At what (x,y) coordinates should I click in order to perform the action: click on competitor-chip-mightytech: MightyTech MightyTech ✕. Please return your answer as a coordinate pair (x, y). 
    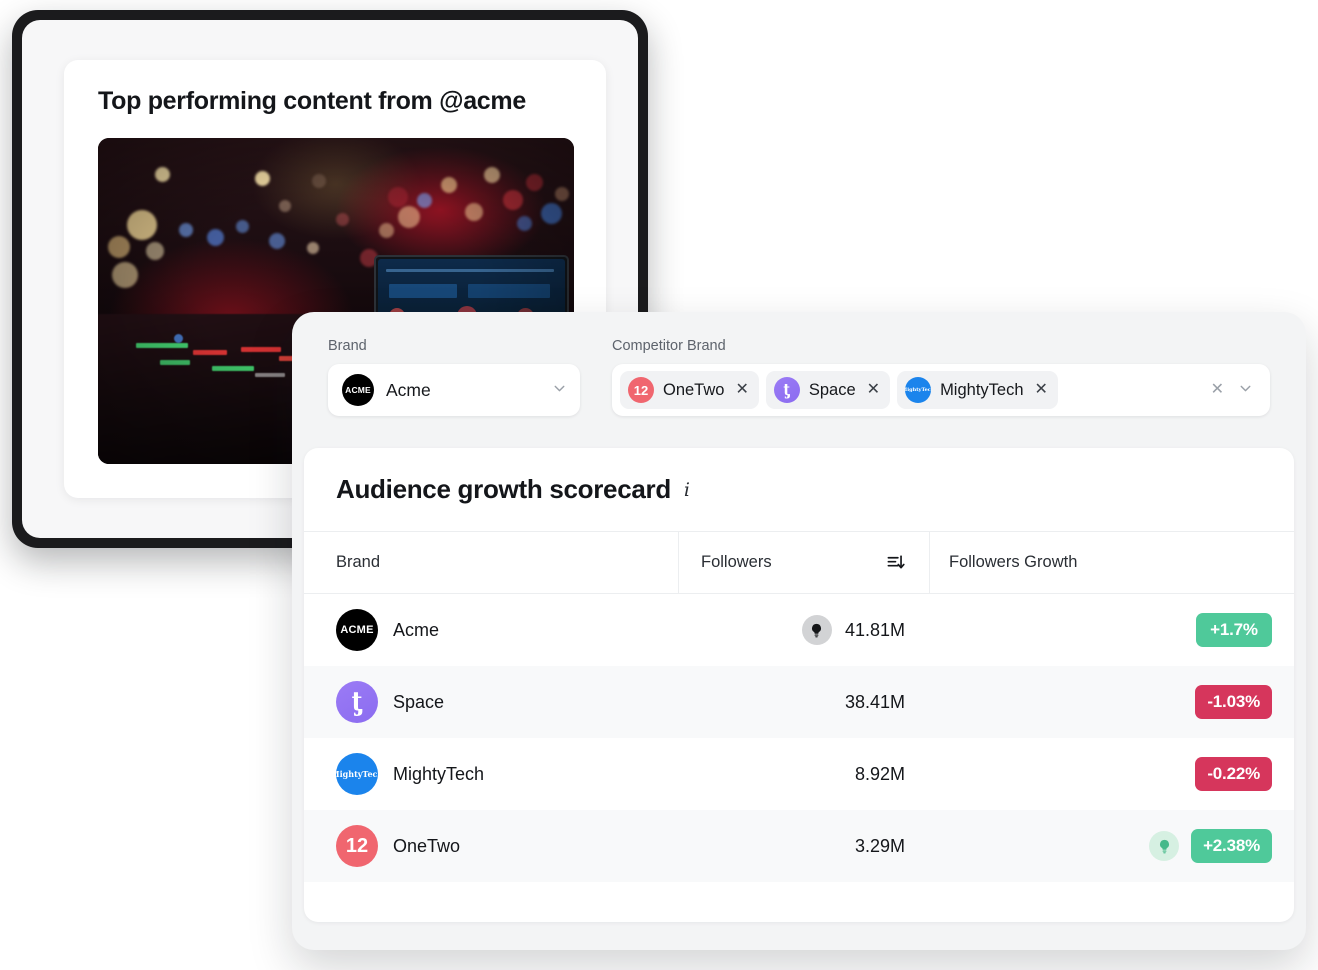
    Looking at the image, I should click on (977, 390).